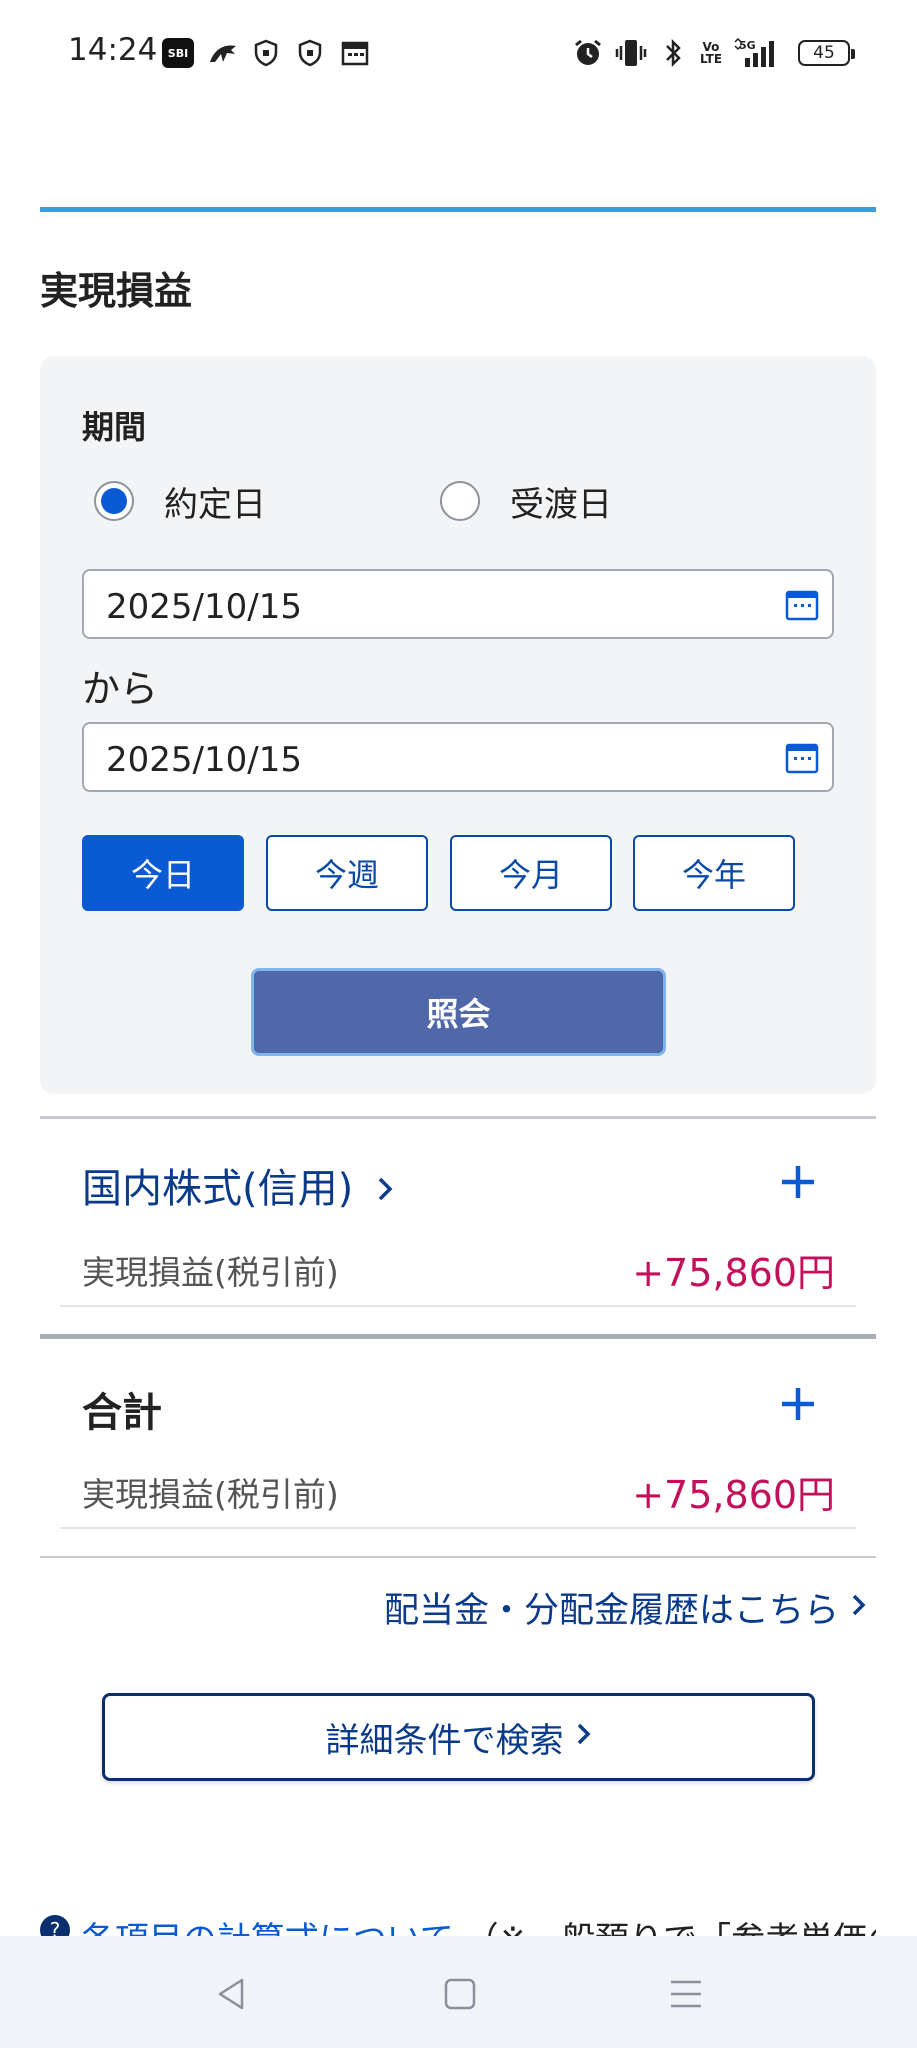  Describe the element at coordinates (120, 689) in the screenshot. I see `range-separator: から` at that location.